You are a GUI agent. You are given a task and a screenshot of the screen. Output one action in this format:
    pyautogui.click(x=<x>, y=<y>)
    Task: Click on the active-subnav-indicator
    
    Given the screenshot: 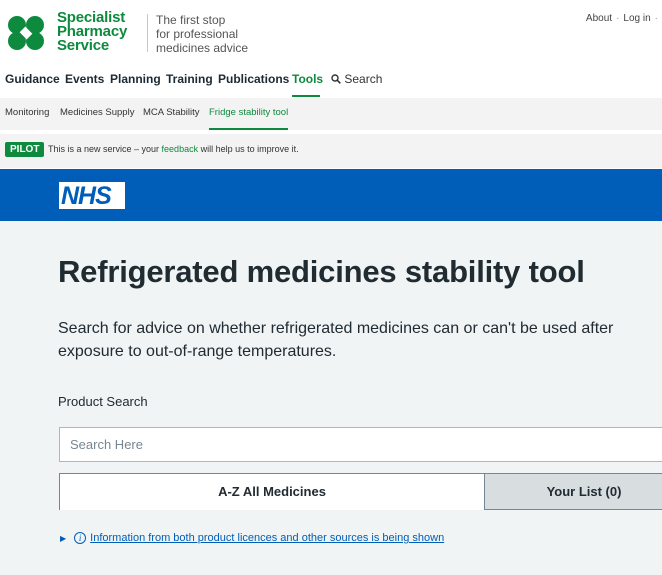 What is the action you would take?
    pyautogui.click(x=248, y=129)
    